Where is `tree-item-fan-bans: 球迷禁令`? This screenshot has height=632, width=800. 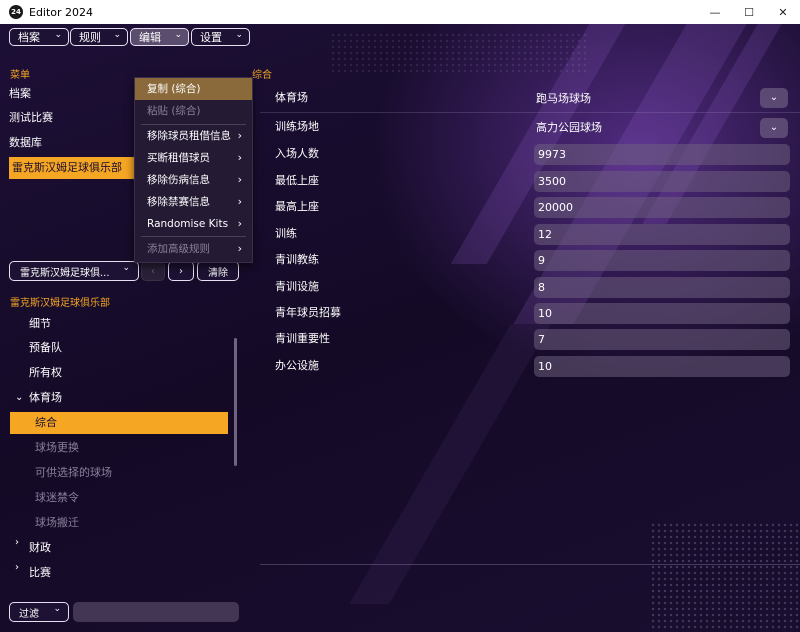
tree-item-fan-bans: 球迷禁令 is located at coordinates (57, 498).